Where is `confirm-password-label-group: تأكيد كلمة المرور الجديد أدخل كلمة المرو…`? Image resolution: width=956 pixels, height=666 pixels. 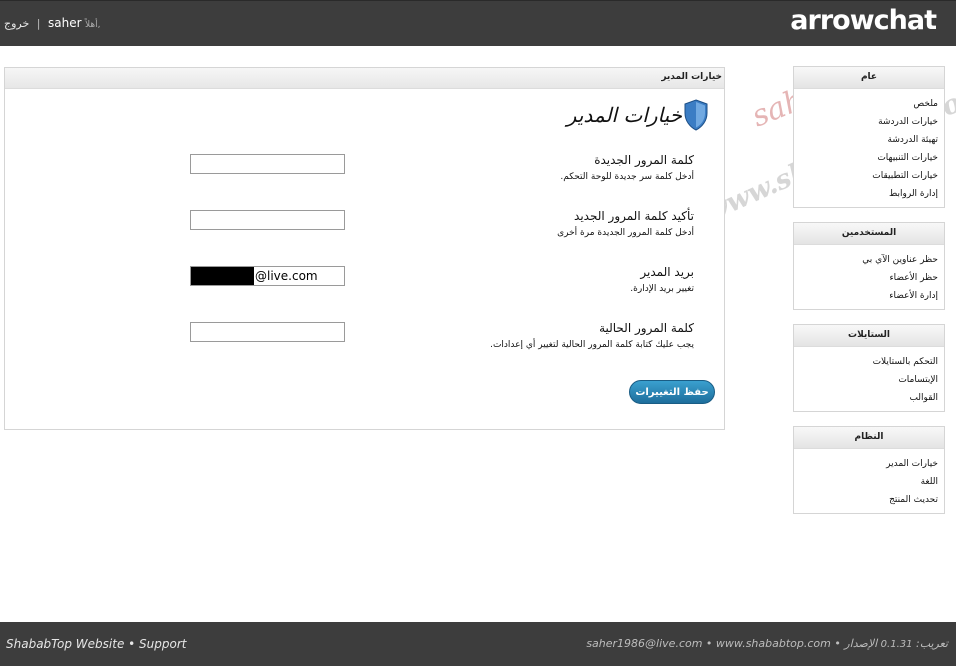
confirm-password-label-group: تأكيد كلمة المرور الجديد أدخل كلمة المرو… is located at coordinates (544, 223).